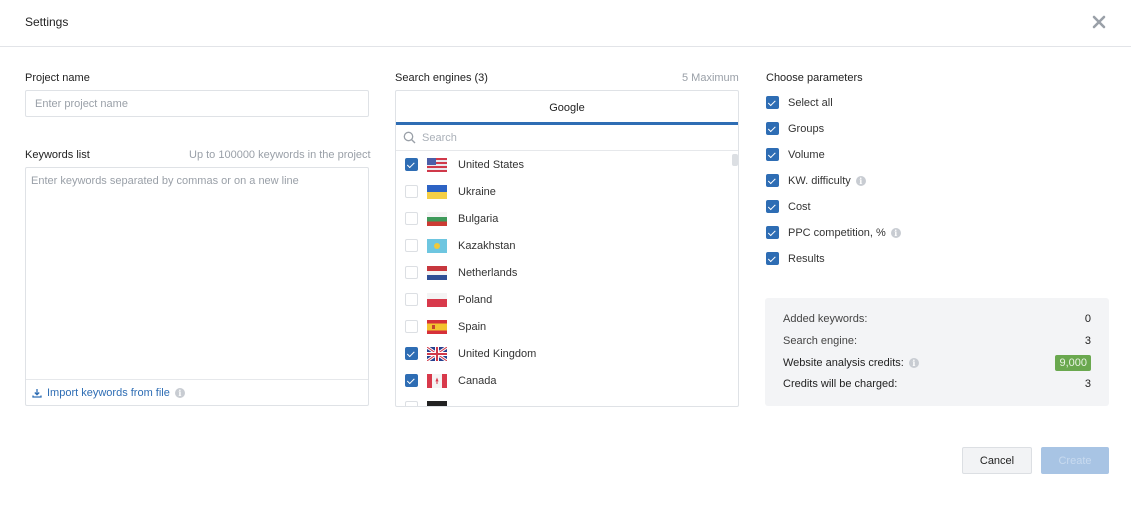  What do you see at coordinates (437, 218) in the screenshot?
I see `flag-bg-icon` at bounding box center [437, 218].